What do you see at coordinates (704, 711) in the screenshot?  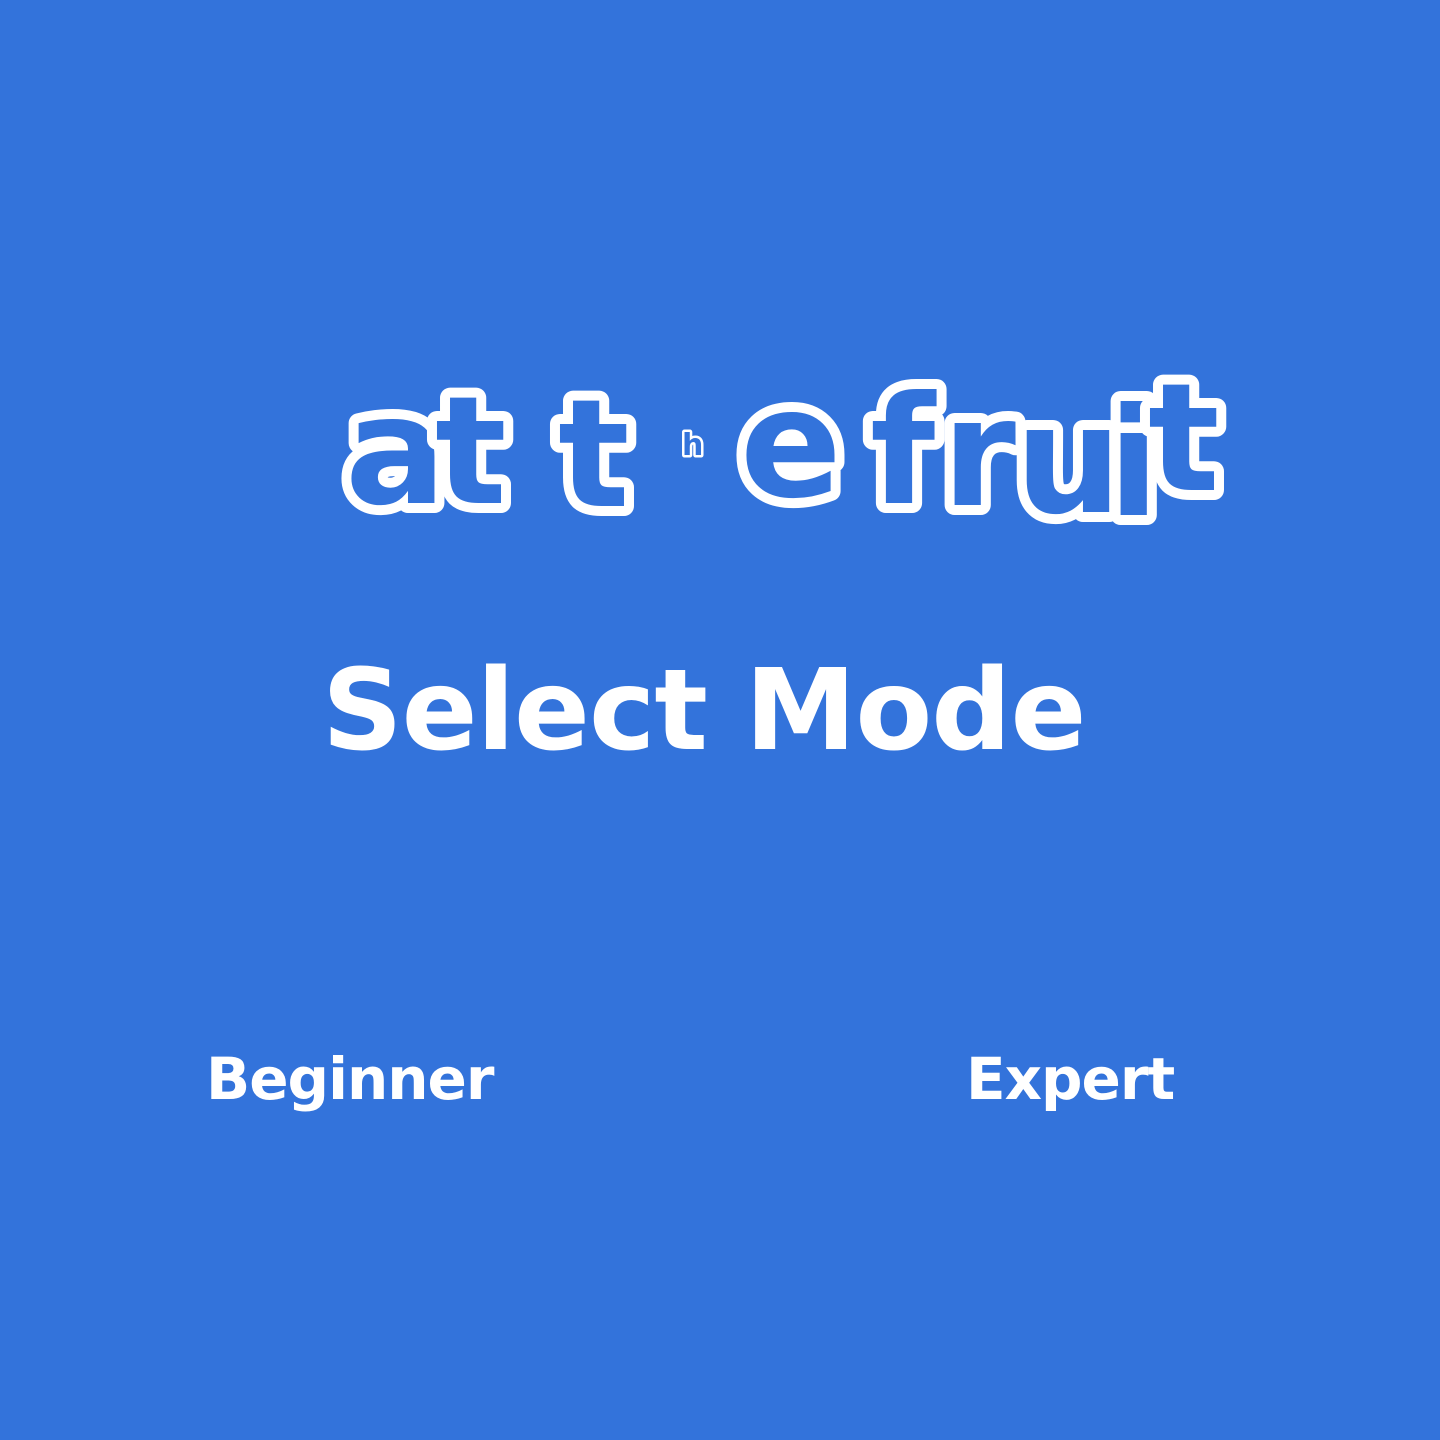 I see `select-mode-title: Select Mode` at bounding box center [704, 711].